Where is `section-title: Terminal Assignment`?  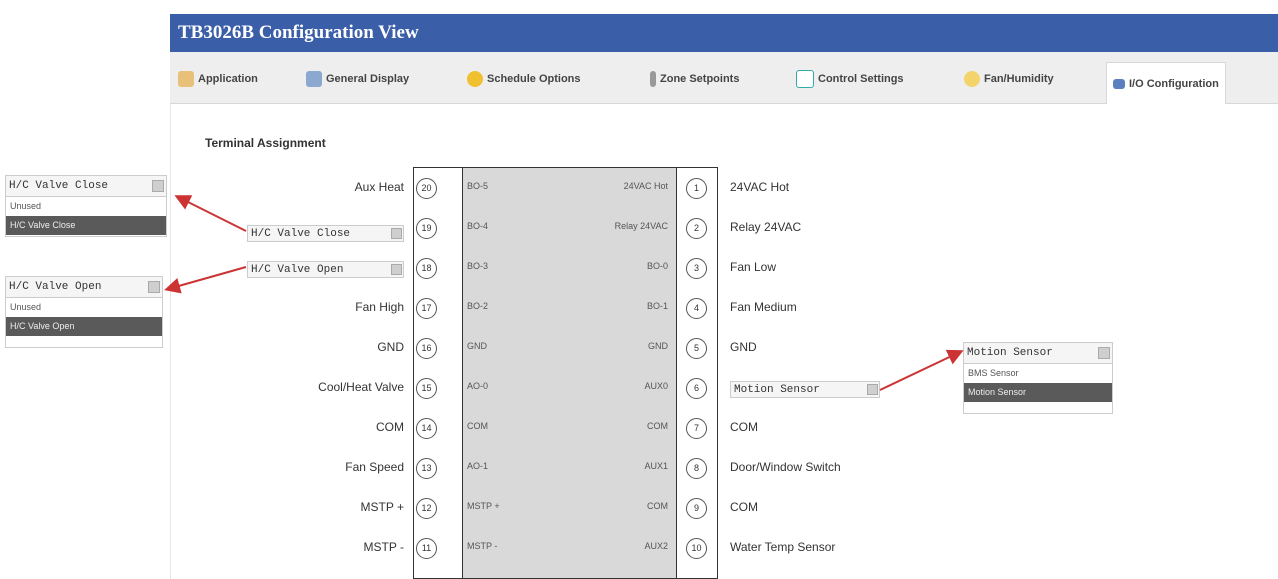 section-title: Terminal Assignment is located at coordinates (265, 143).